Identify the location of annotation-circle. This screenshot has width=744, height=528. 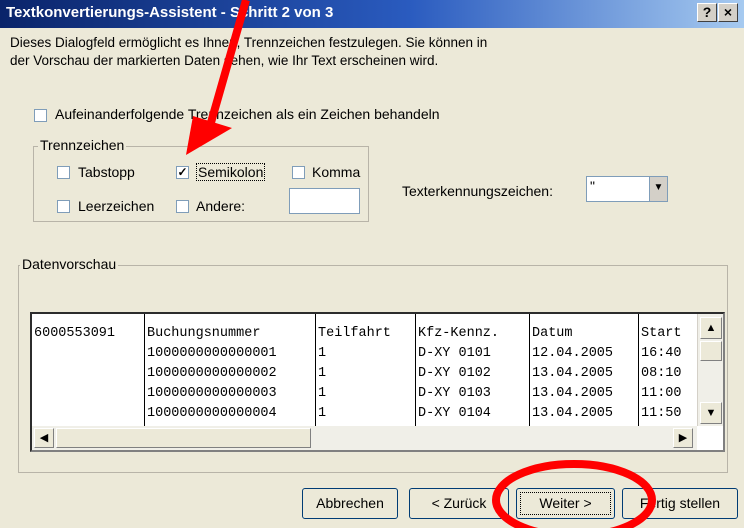
(574, 494).